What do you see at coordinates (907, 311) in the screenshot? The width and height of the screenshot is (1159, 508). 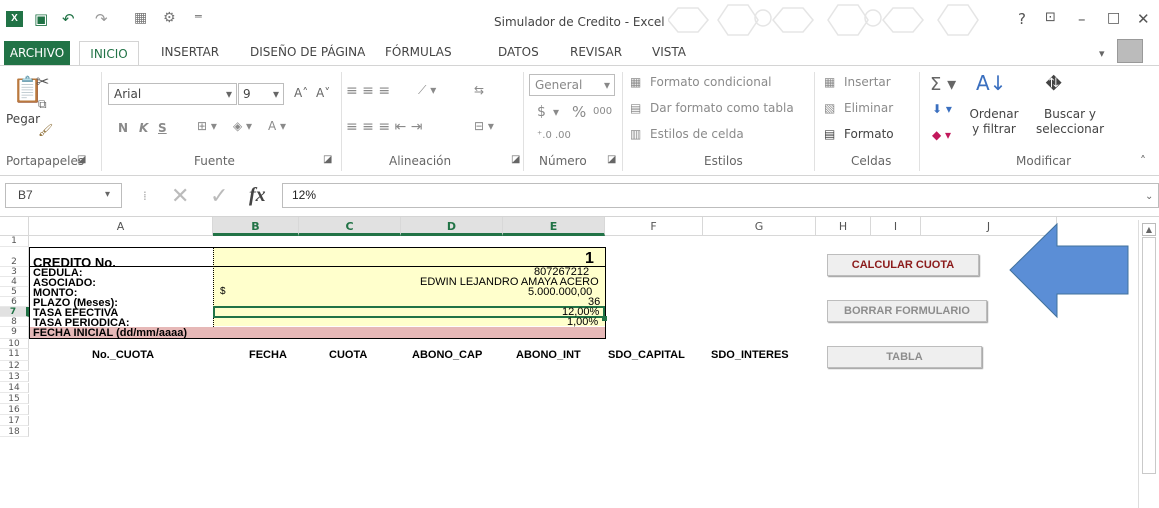 I see `clear-form-button: BORRAR FORMULARIO` at bounding box center [907, 311].